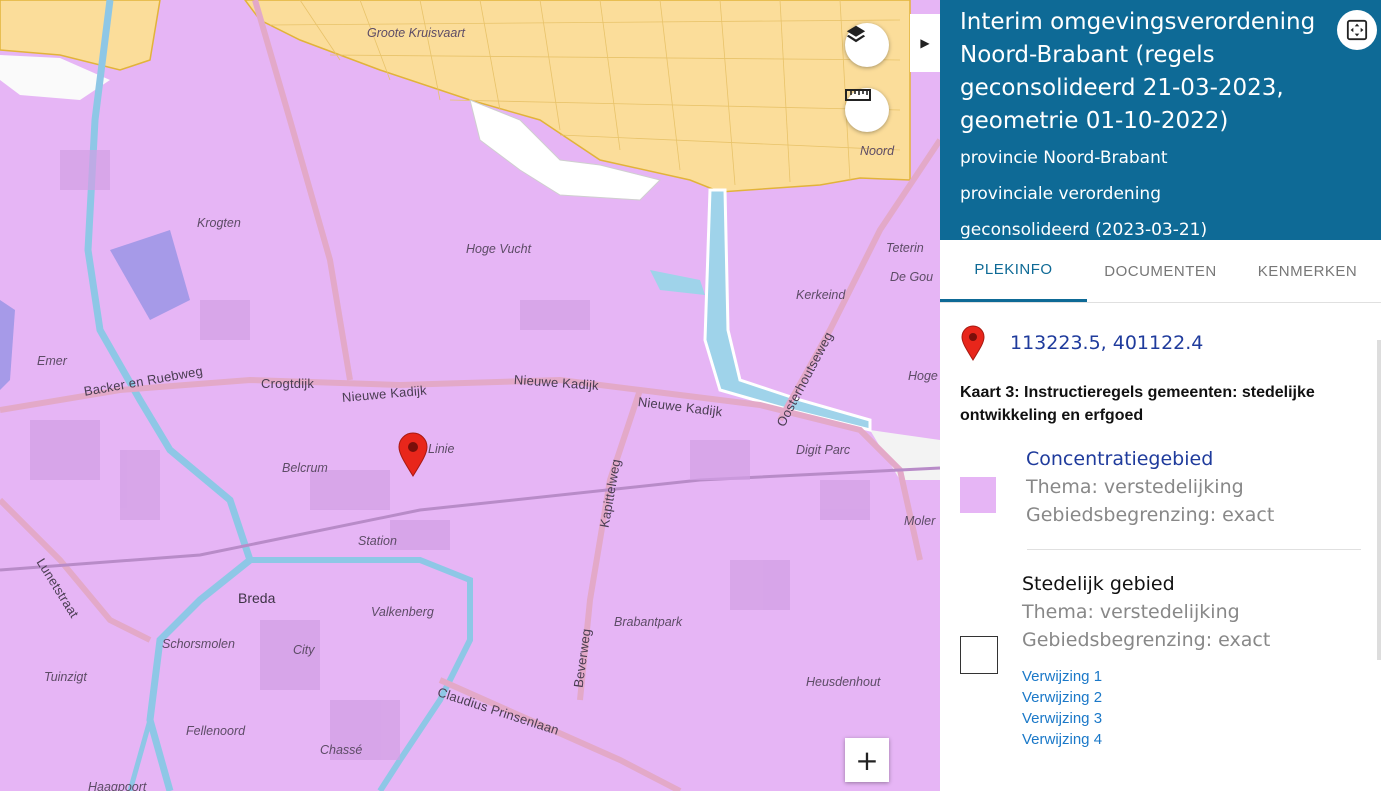 The width and height of the screenshot is (1381, 791). I want to click on divider, so click(1194, 549).